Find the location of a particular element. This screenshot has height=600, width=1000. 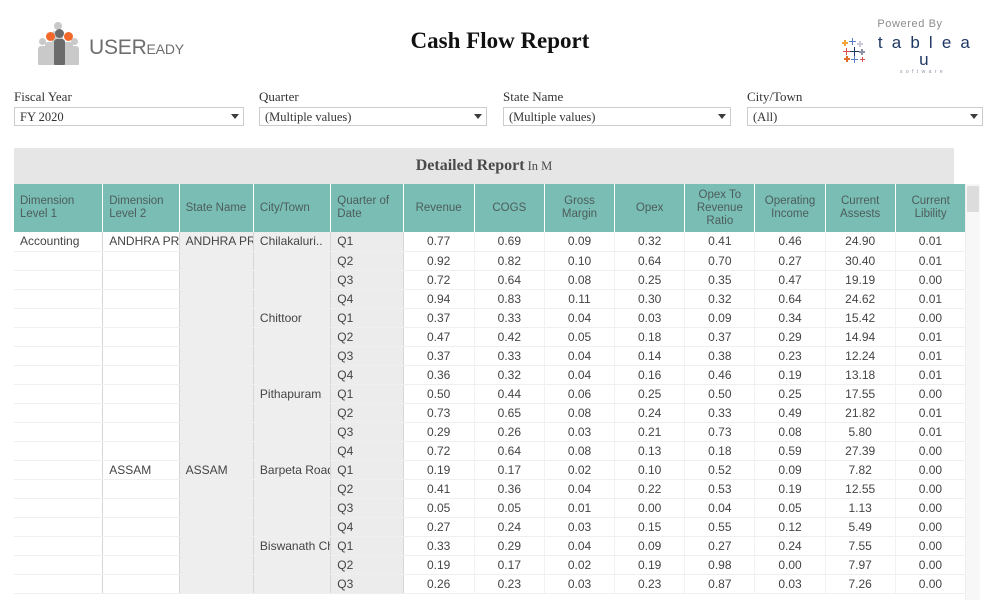

col-header-quarter-of-date: Quarter of Date is located at coordinates (367, 208).